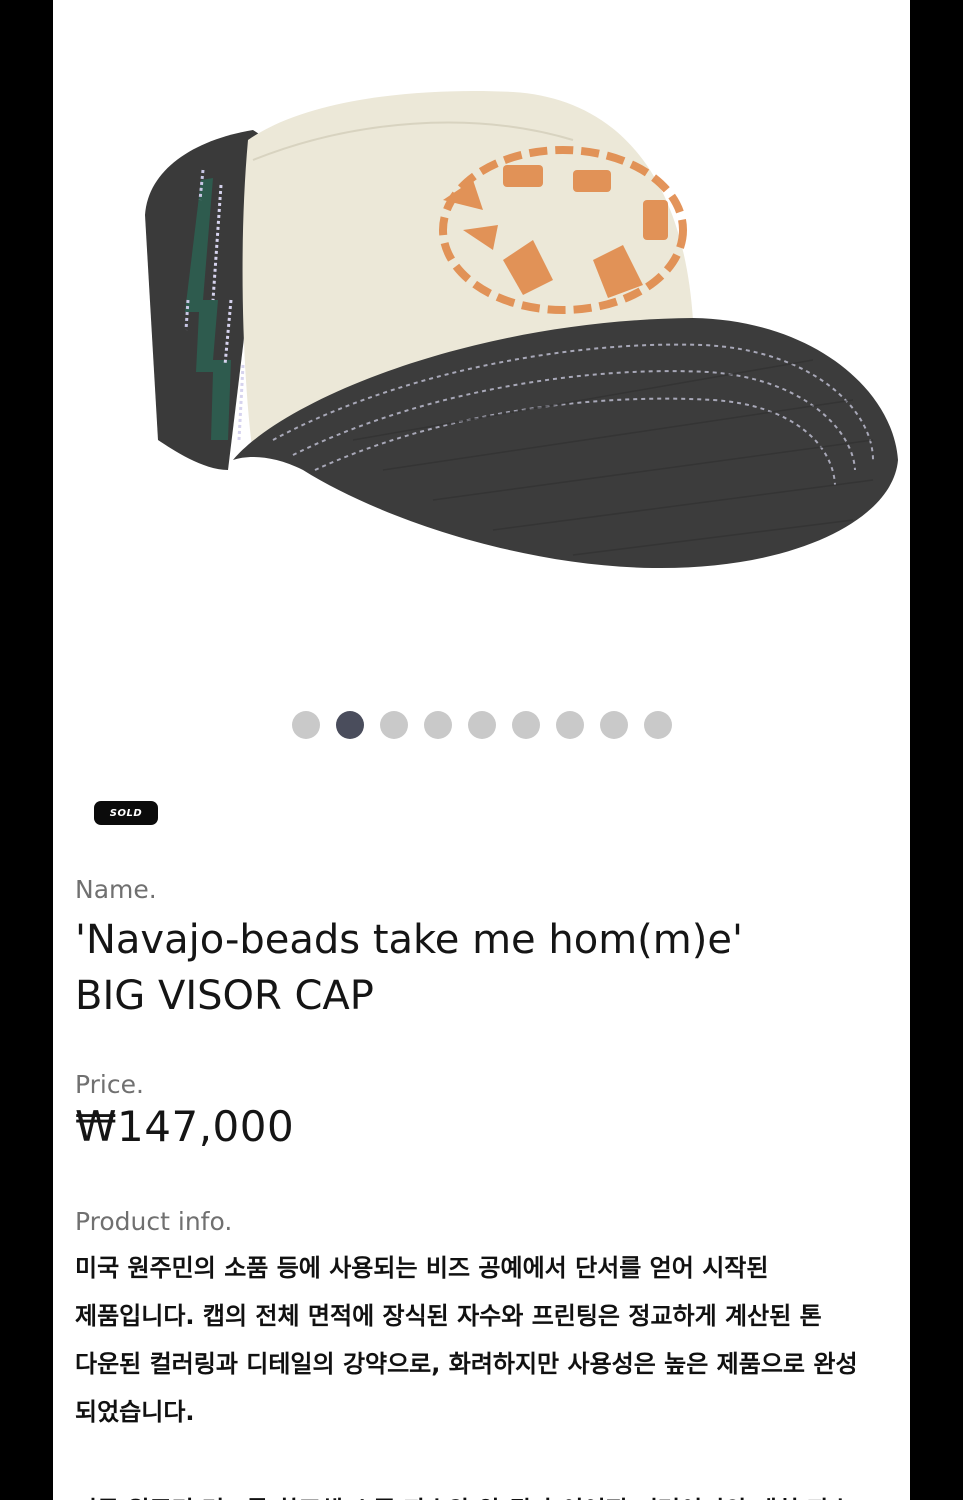  What do you see at coordinates (154, 1221) in the screenshot?
I see `product-info-label: Product info.` at bounding box center [154, 1221].